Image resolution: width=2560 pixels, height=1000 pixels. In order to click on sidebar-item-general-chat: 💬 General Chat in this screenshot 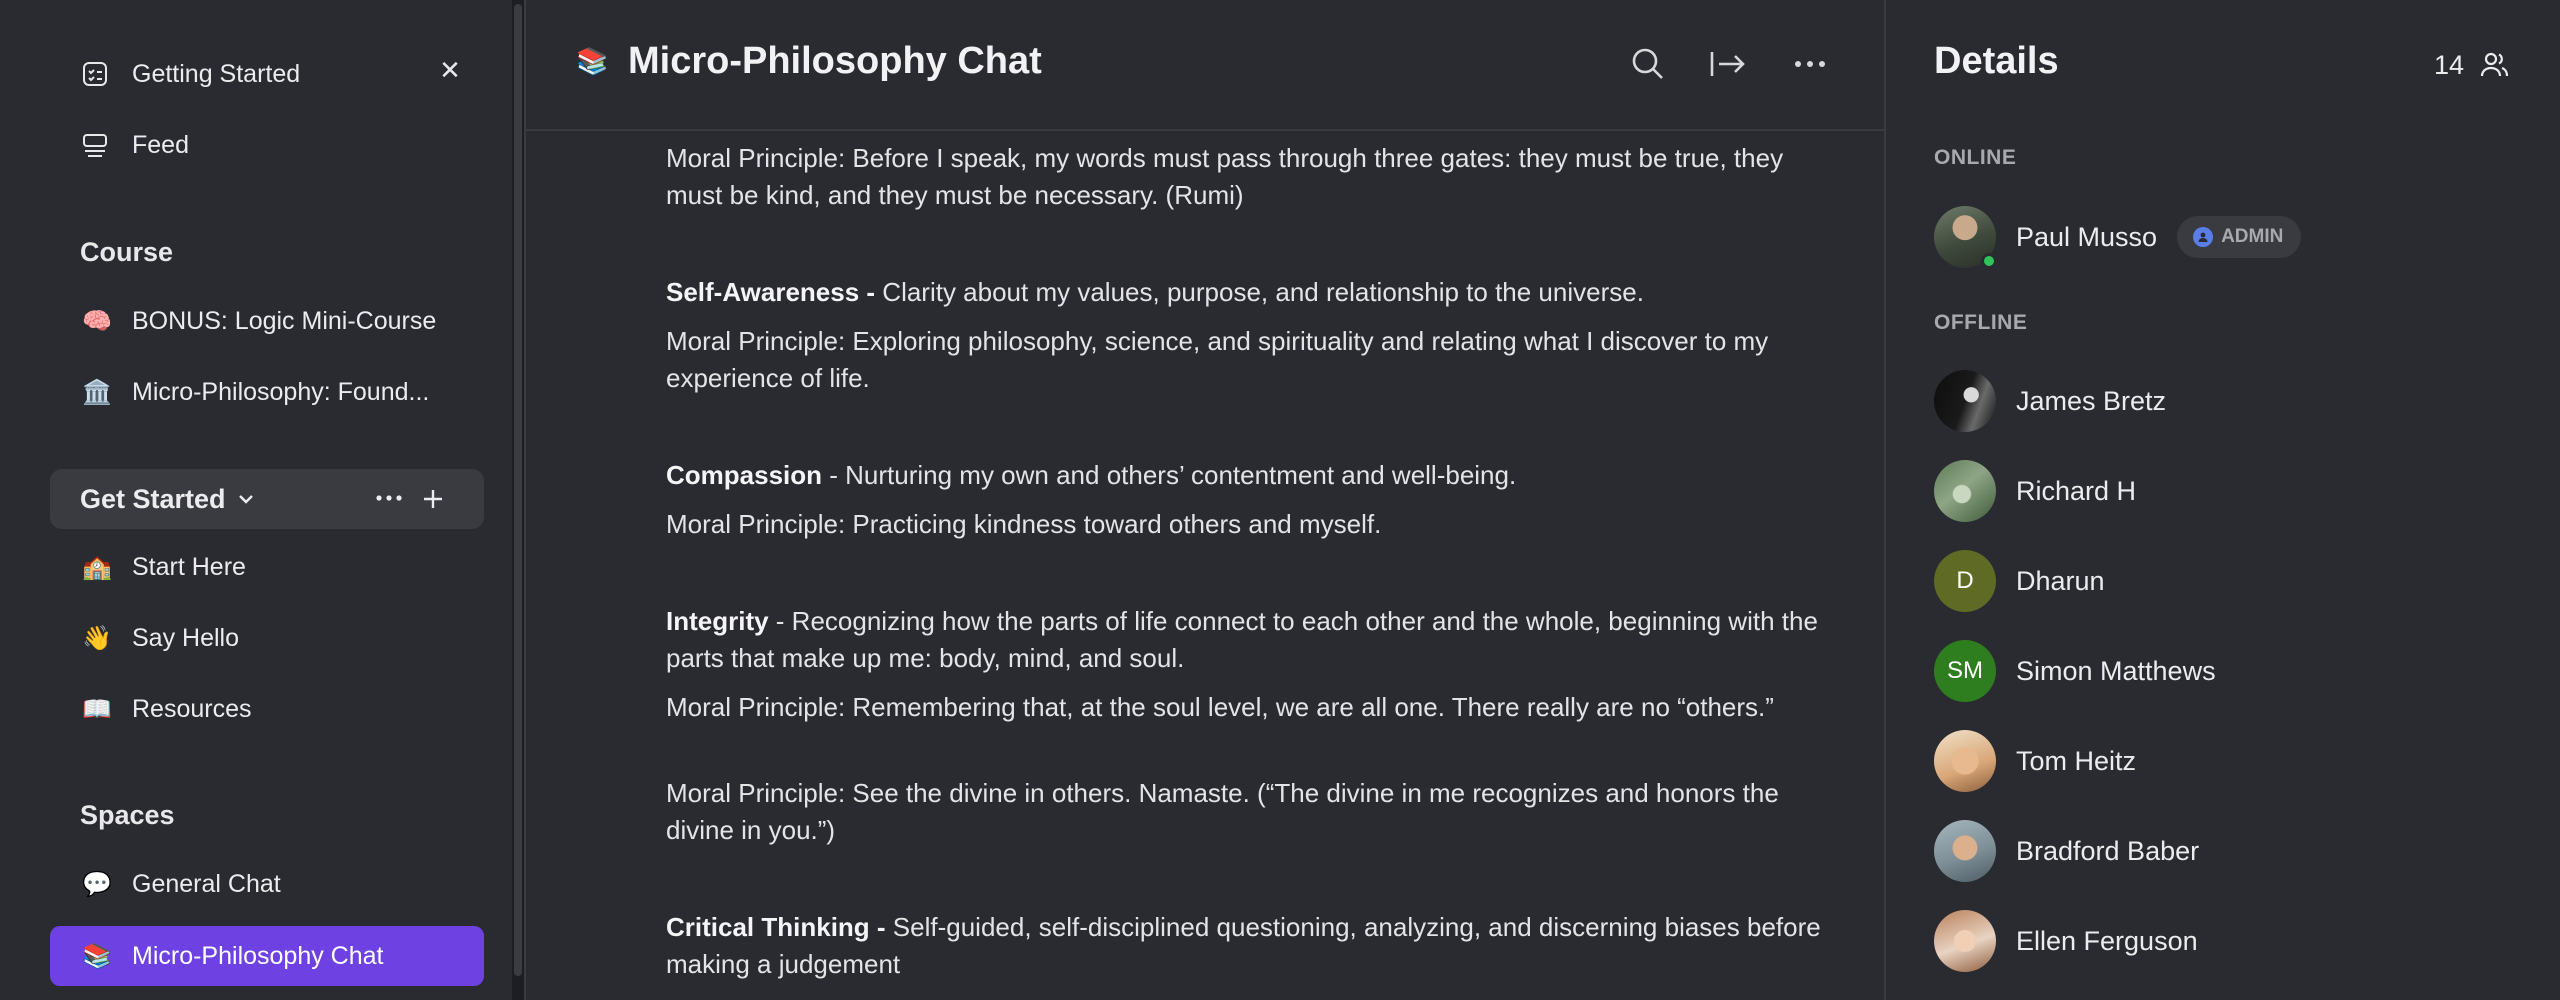, I will do `click(267, 884)`.